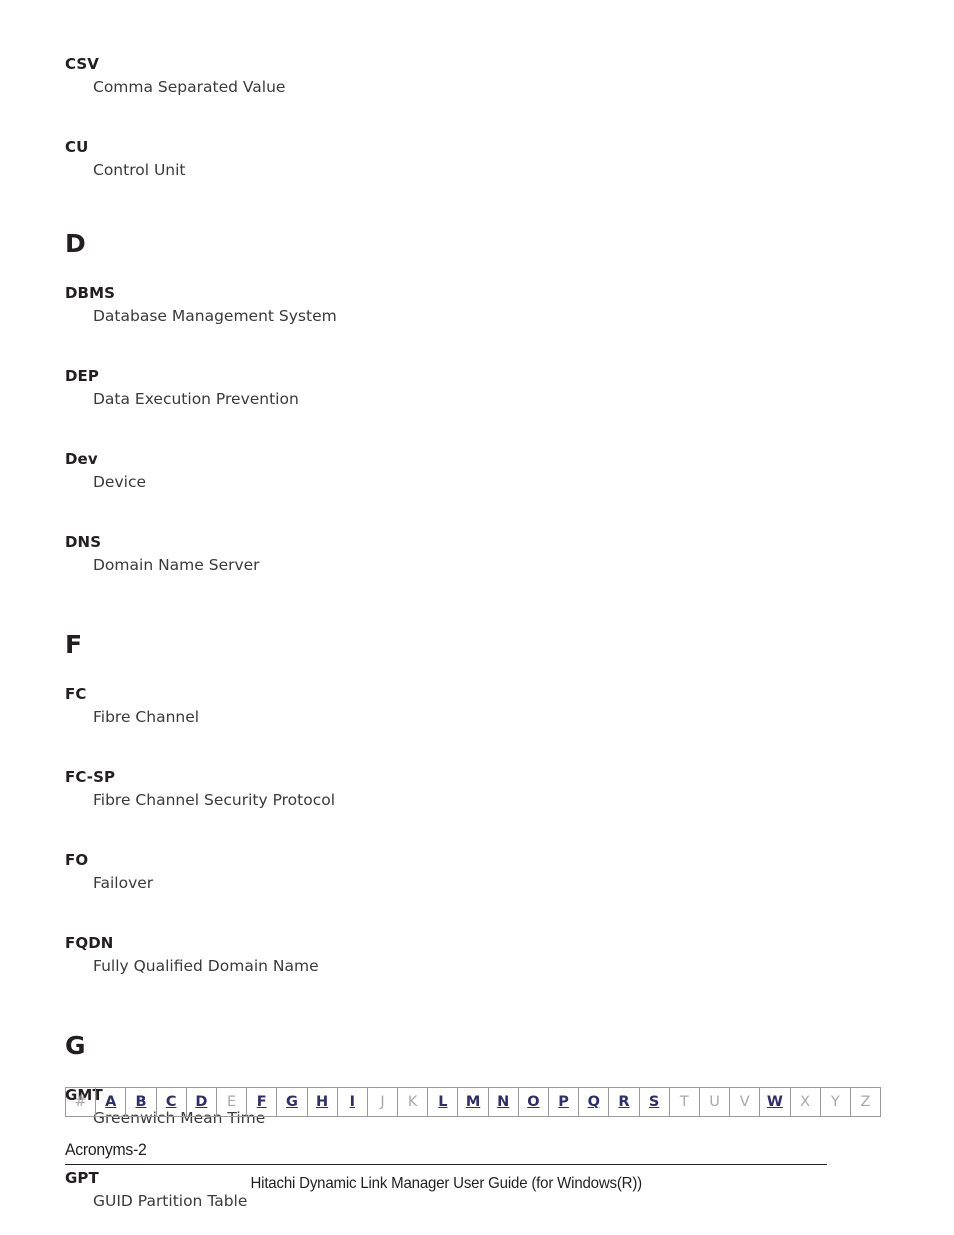  What do you see at coordinates (446, 955) in the screenshot?
I see `glossary-entry: FQDN Fully Qualified Domain Name` at bounding box center [446, 955].